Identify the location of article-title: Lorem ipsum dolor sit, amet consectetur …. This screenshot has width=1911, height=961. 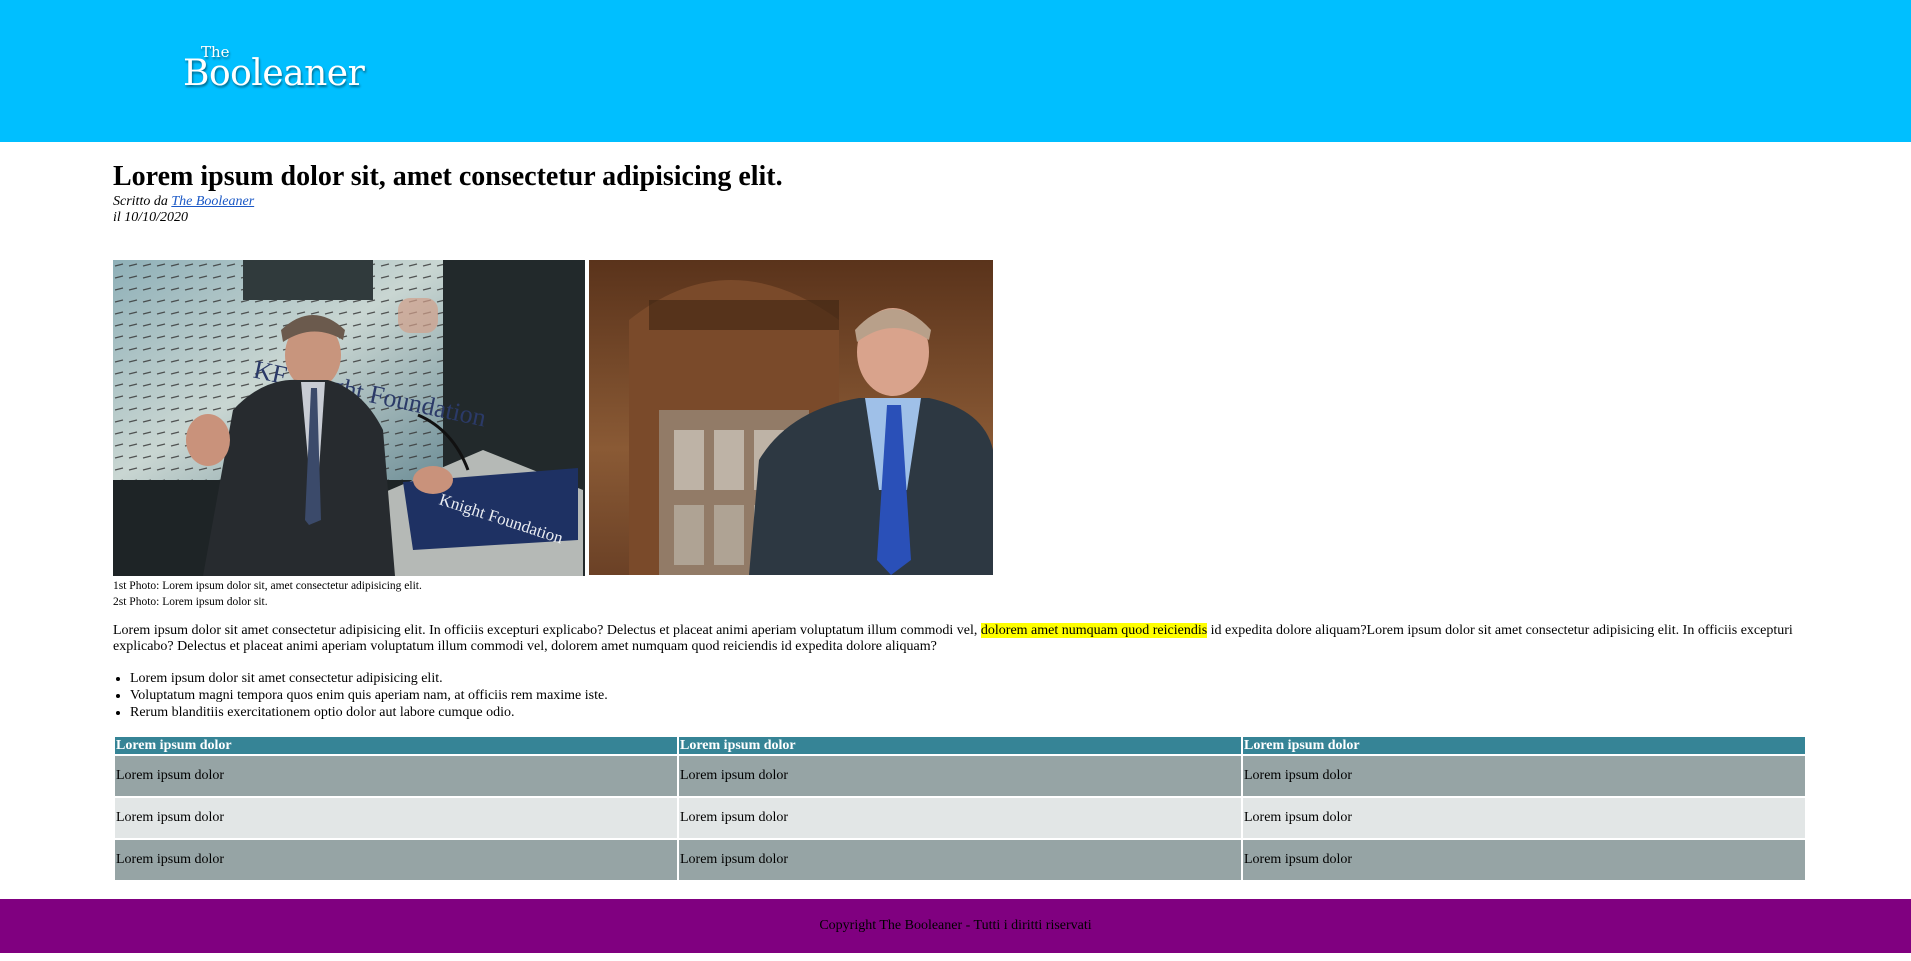
(448, 176).